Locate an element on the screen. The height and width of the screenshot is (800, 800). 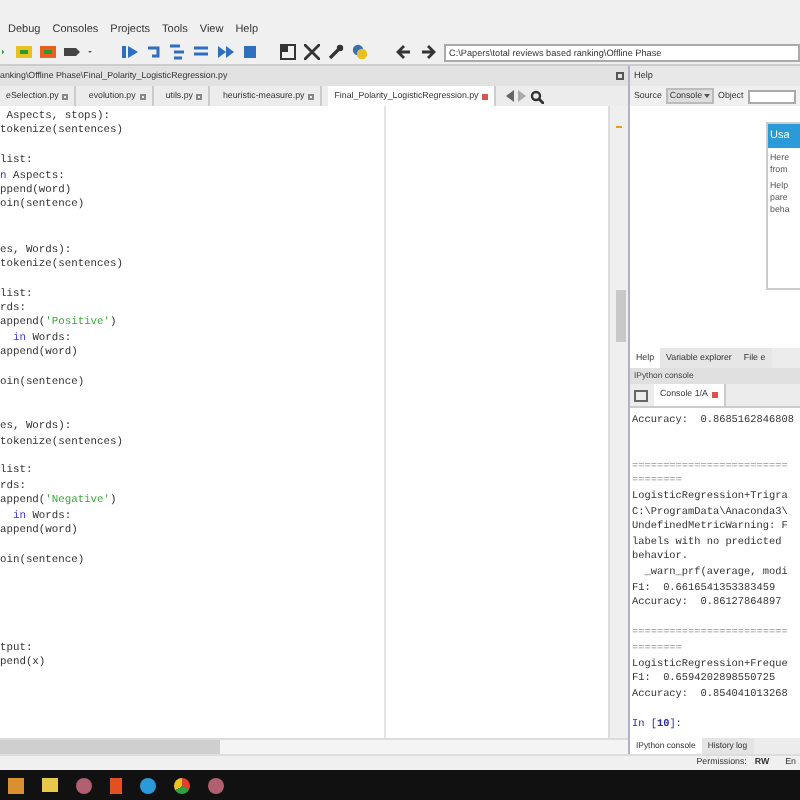
step-into-icon is located at coordinates (178, 52).